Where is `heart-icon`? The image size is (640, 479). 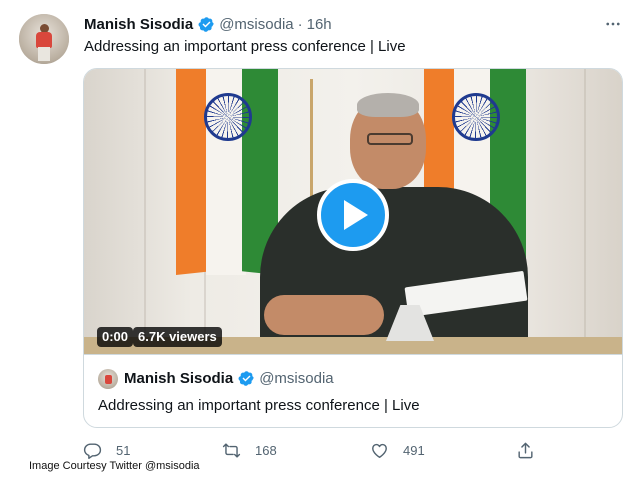 heart-icon is located at coordinates (379, 450).